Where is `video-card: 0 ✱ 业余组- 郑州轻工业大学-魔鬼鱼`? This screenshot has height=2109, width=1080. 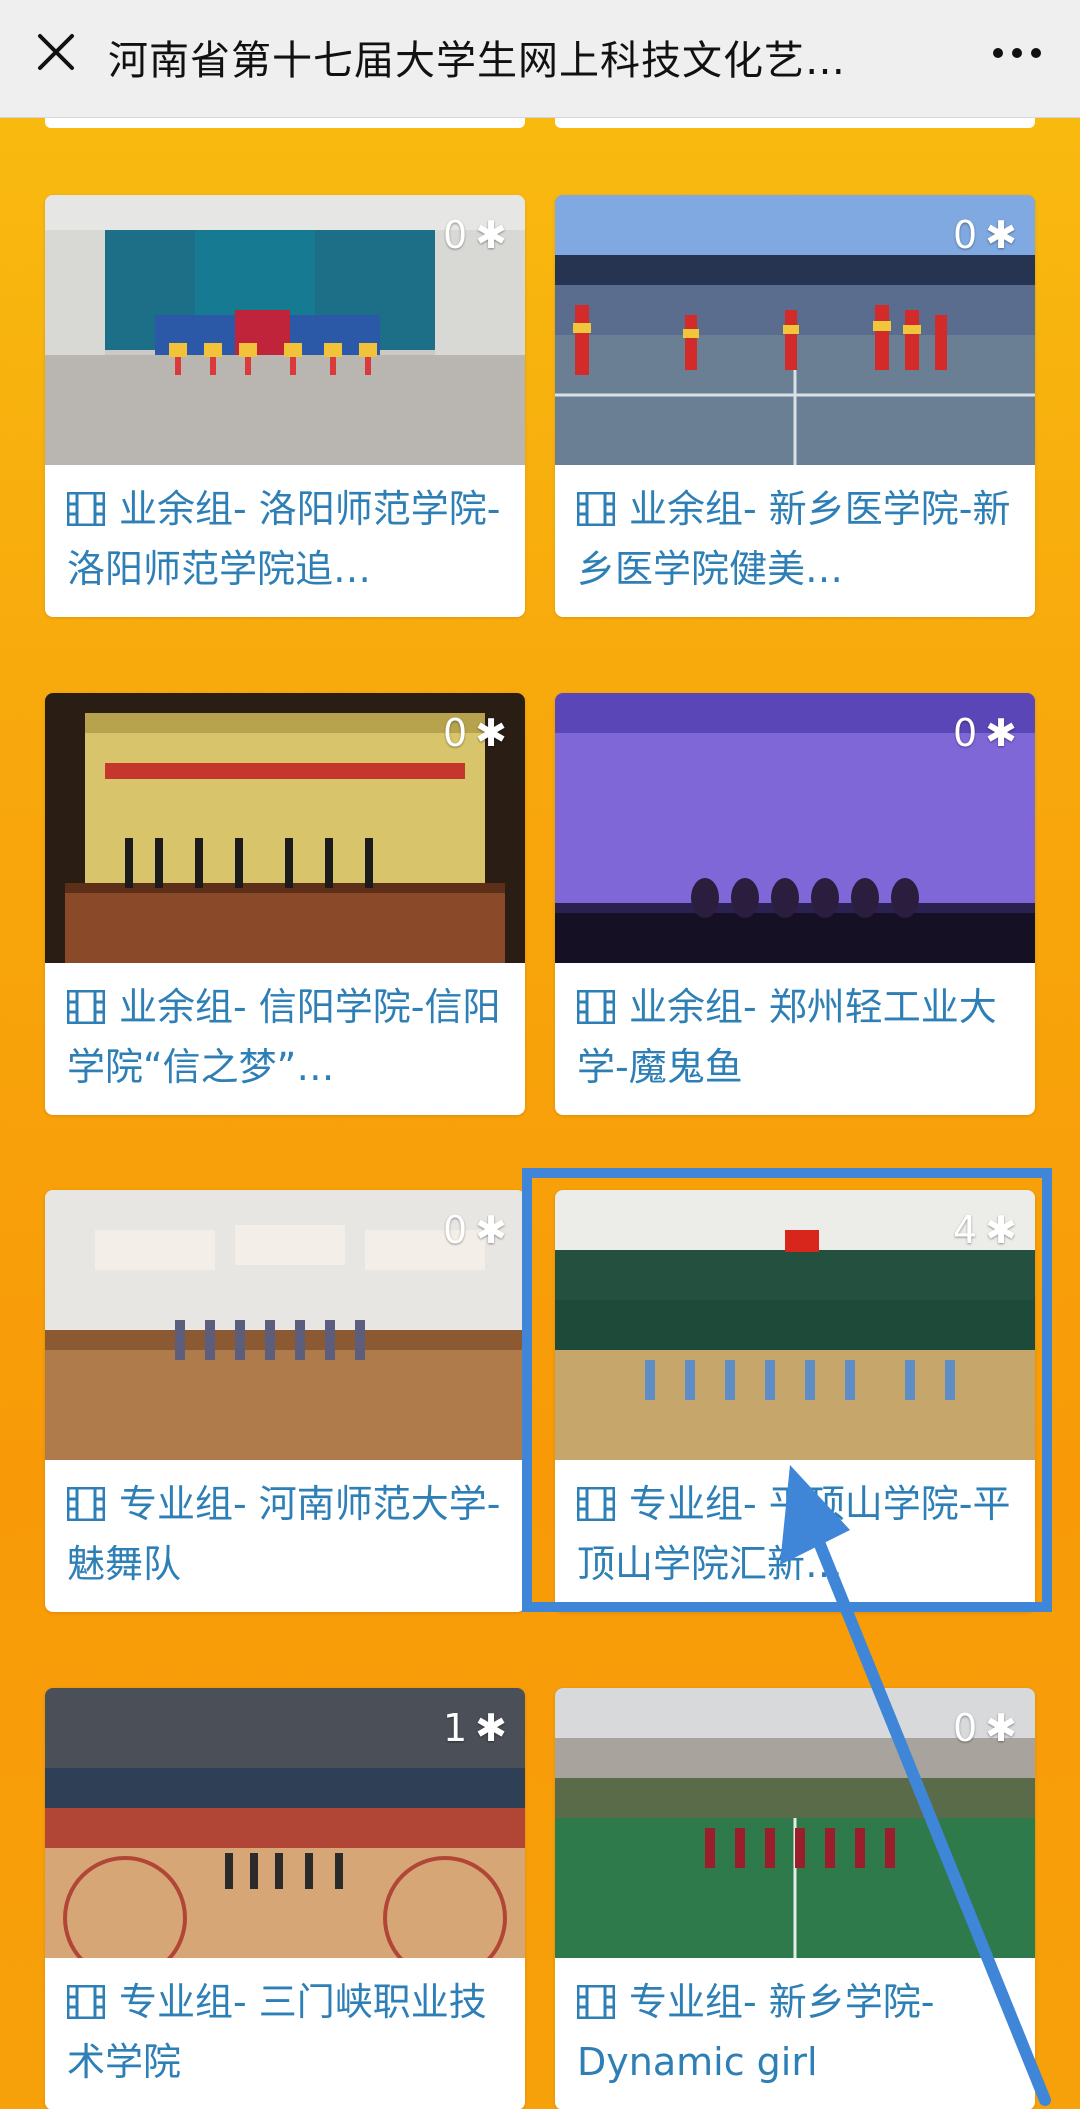 video-card: 0 ✱ 业余组- 郑州轻工业大学-魔鬼鱼 is located at coordinates (795, 904).